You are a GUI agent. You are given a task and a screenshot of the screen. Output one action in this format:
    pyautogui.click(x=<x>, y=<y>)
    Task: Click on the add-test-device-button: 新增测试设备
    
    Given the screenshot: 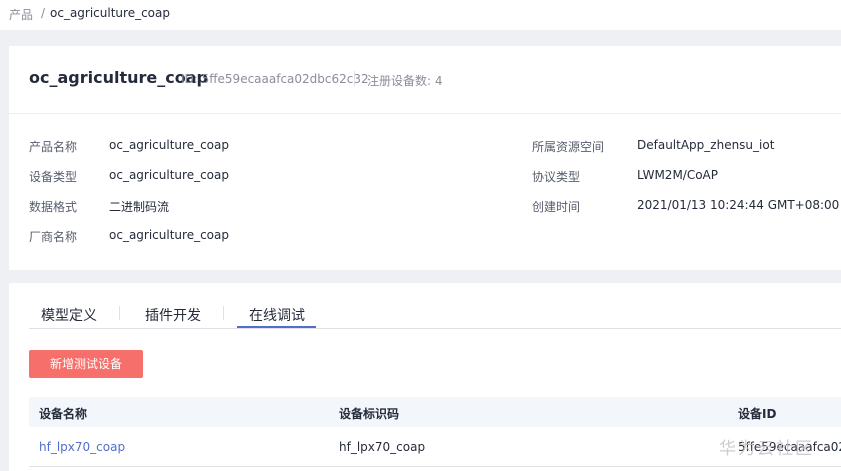 What is the action you would take?
    pyautogui.click(x=86, y=364)
    